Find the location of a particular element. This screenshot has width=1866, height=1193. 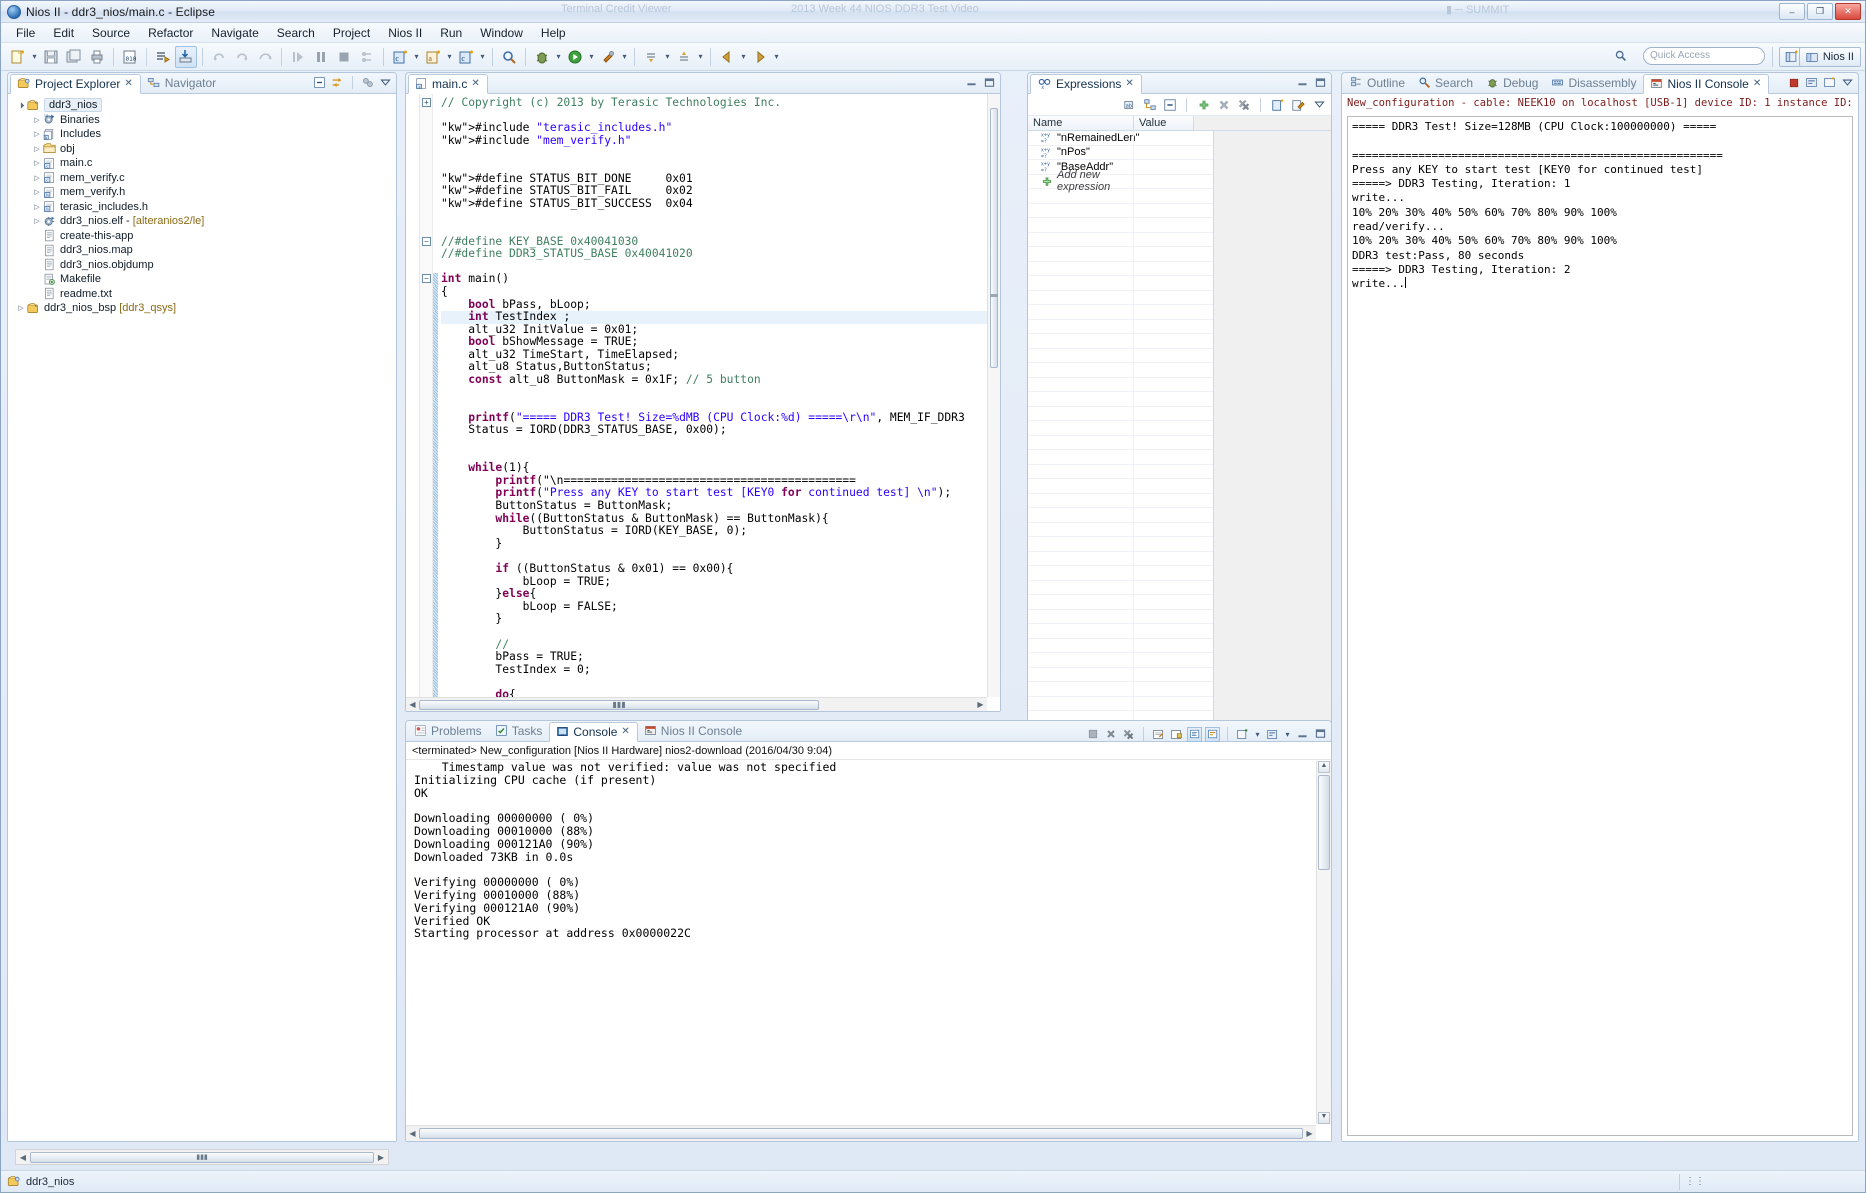

next-annotation-icon is located at coordinates (651, 57).